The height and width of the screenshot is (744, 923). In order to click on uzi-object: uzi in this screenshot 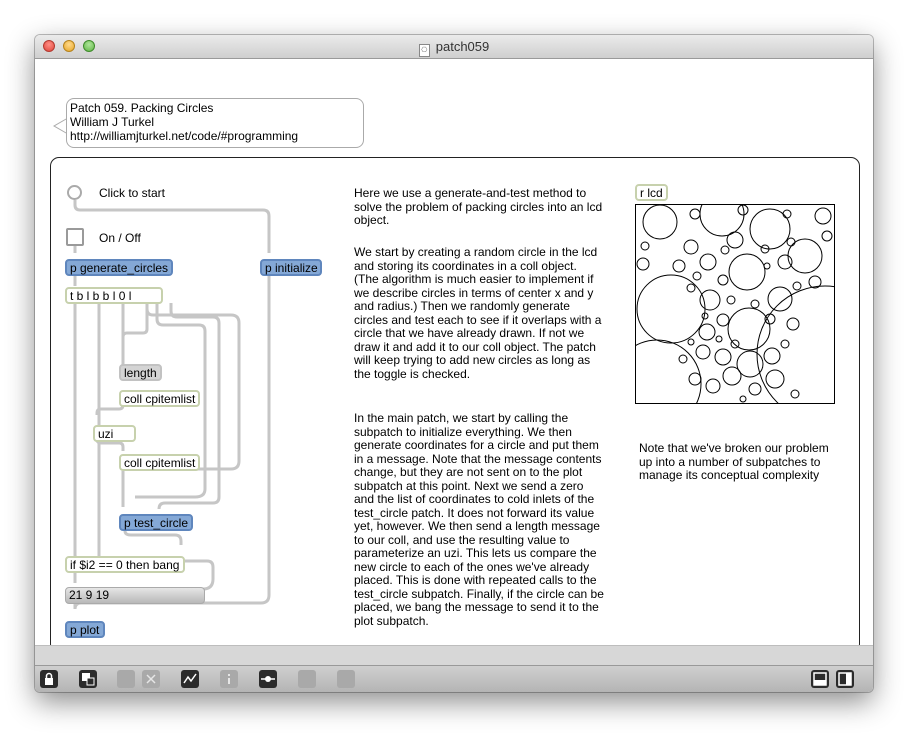, I will do `click(114, 433)`.